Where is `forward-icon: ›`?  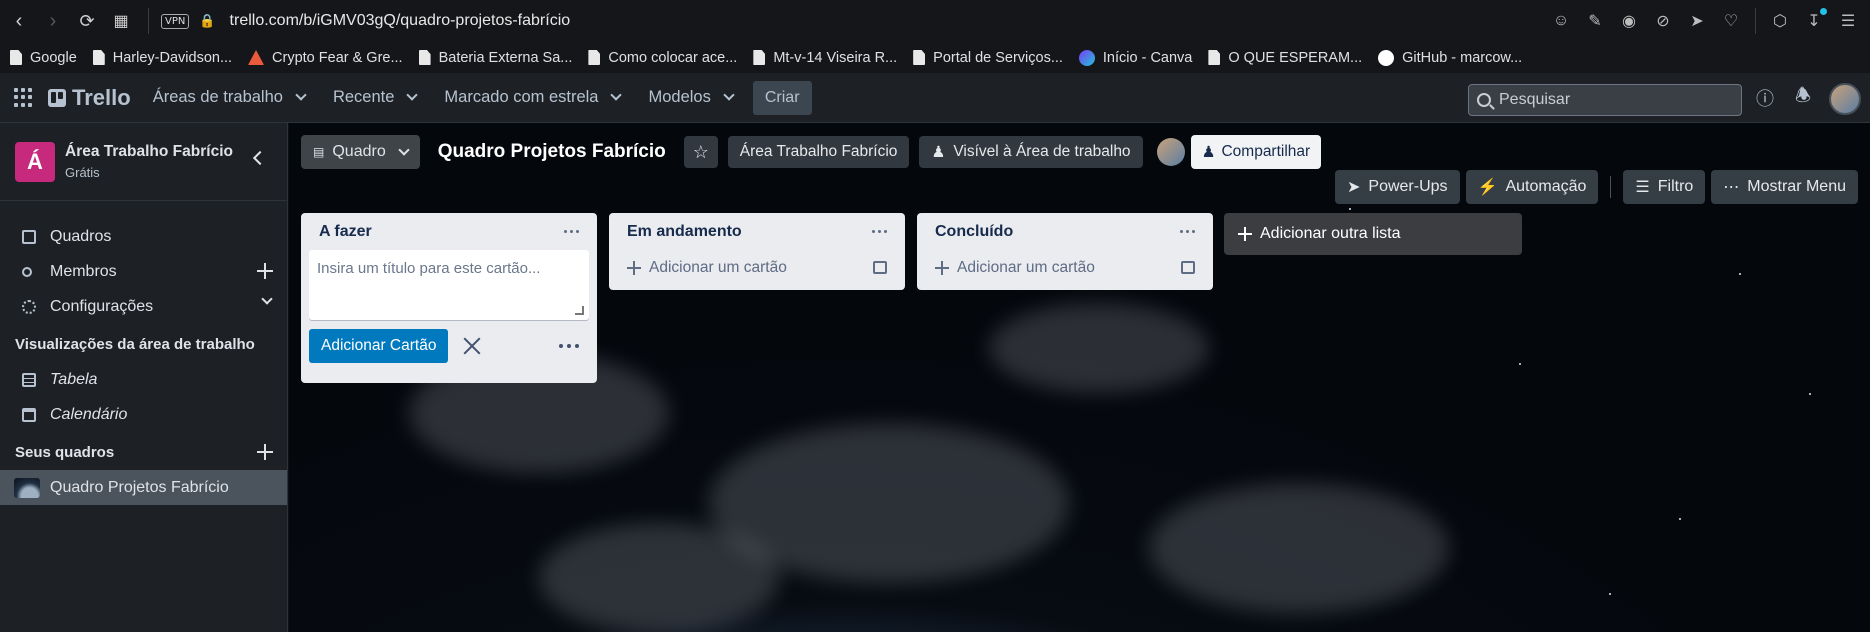
forward-icon: › is located at coordinates (53, 21).